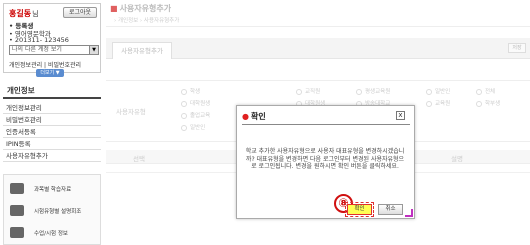 The image size is (530, 245). Describe the element at coordinates (326, 124) in the screenshot. I see `dialog-divider` at that location.